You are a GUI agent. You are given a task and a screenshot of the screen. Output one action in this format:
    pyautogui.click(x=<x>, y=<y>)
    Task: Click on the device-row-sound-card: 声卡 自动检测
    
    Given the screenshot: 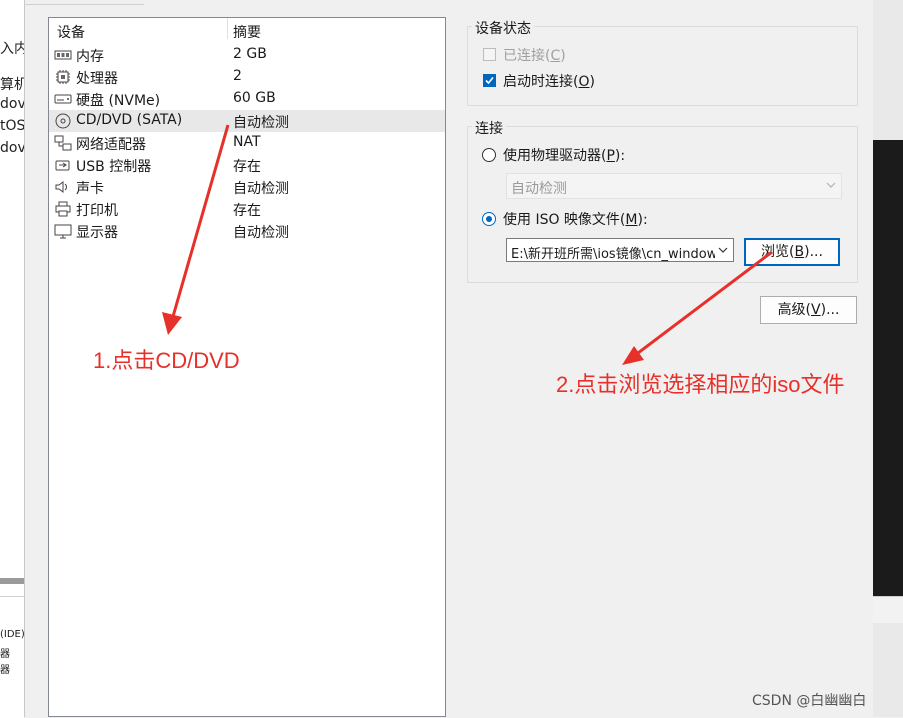 What is the action you would take?
    pyautogui.click(x=247, y=187)
    